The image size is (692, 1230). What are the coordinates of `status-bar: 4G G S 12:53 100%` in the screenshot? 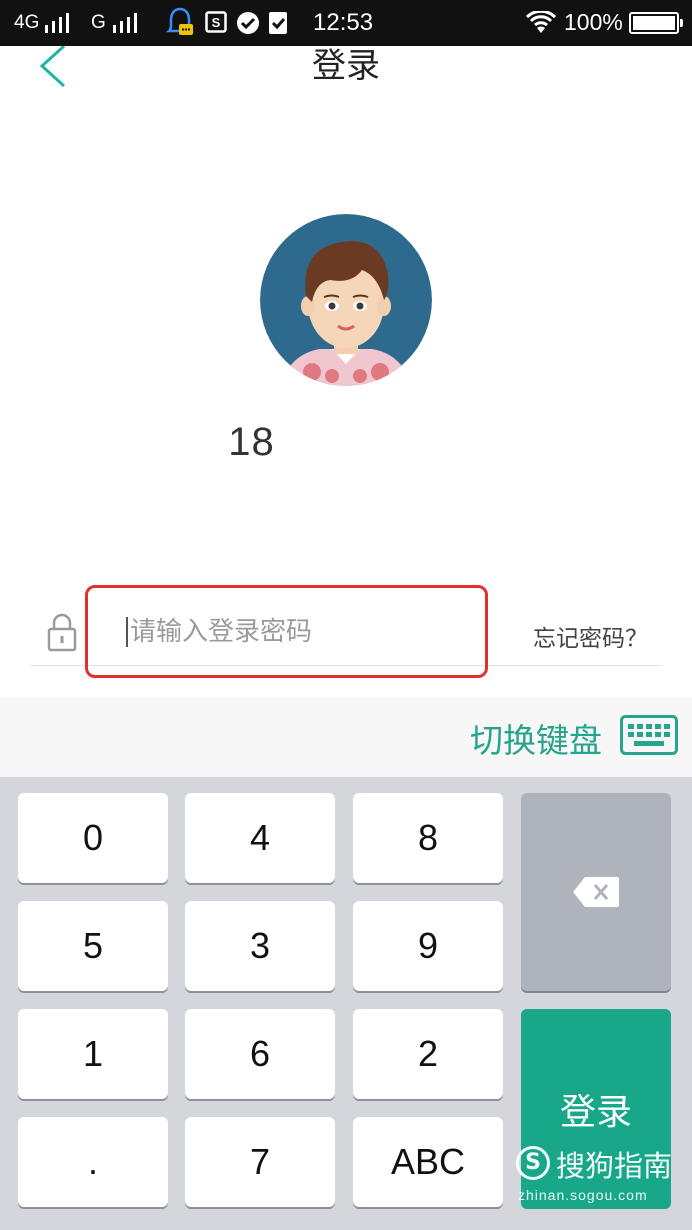 It's located at (346, 23).